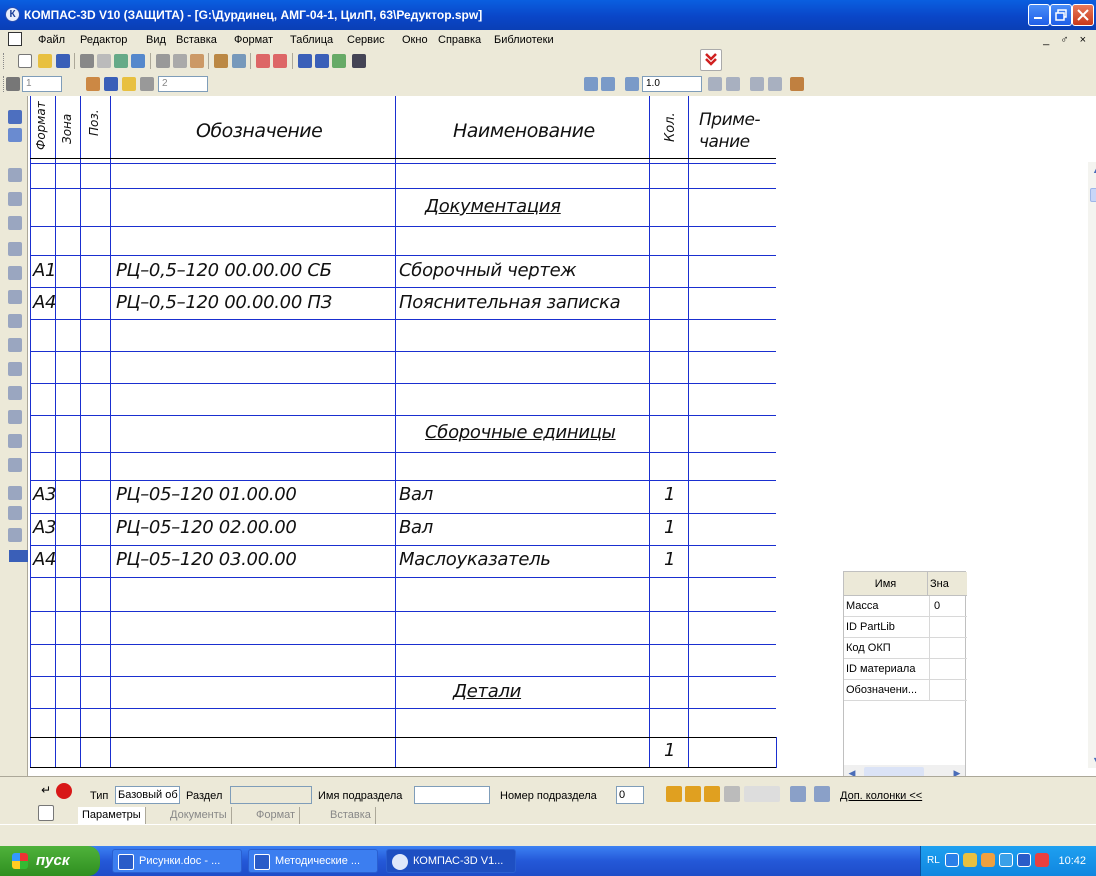 Image resolution: width=1096 pixels, height=876 pixels. What do you see at coordinates (881, 796) in the screenshot?
I see `extra-columns-button: Доп. колонки <<` at bounding box center [881, 796].